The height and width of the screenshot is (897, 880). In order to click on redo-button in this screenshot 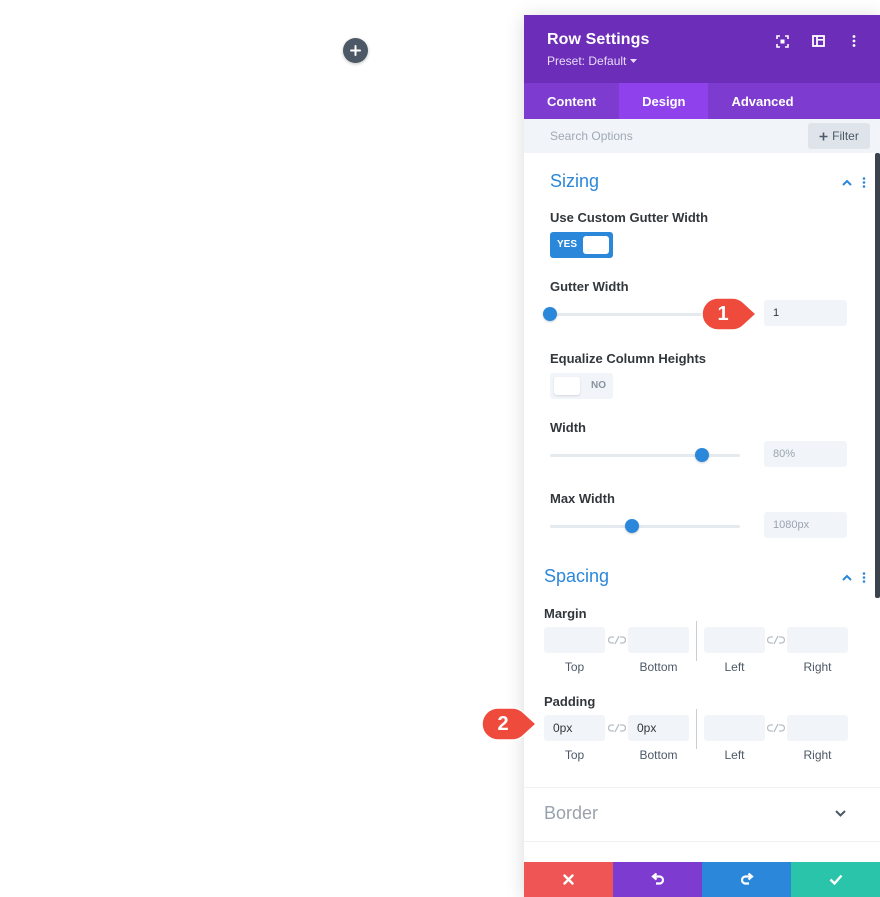, I will do `click(746, 879)`.